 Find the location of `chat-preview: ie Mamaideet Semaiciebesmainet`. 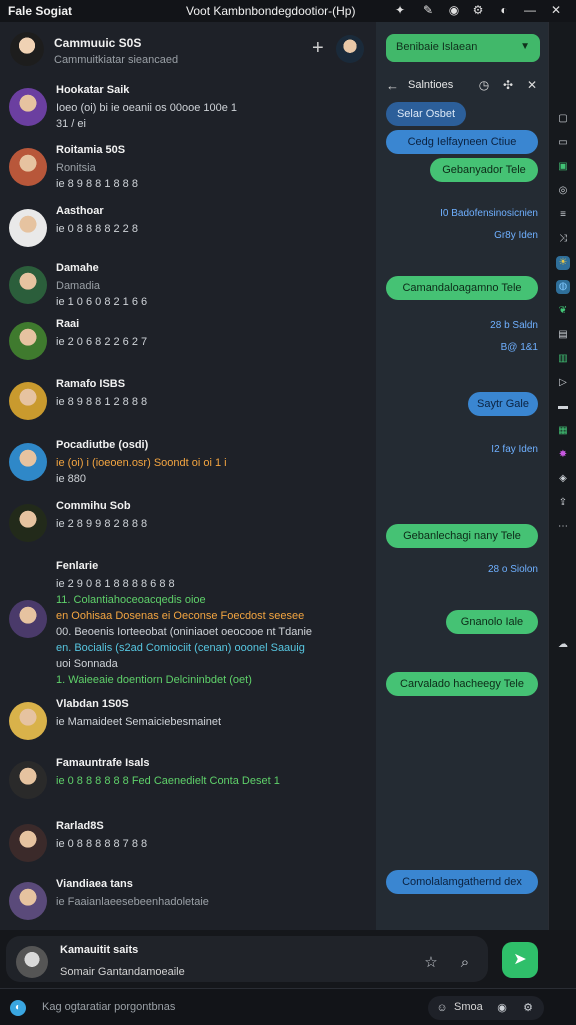

chat-preview: ie Mamaideet Semaiciebesmainet is located at coordinates (139, 722).